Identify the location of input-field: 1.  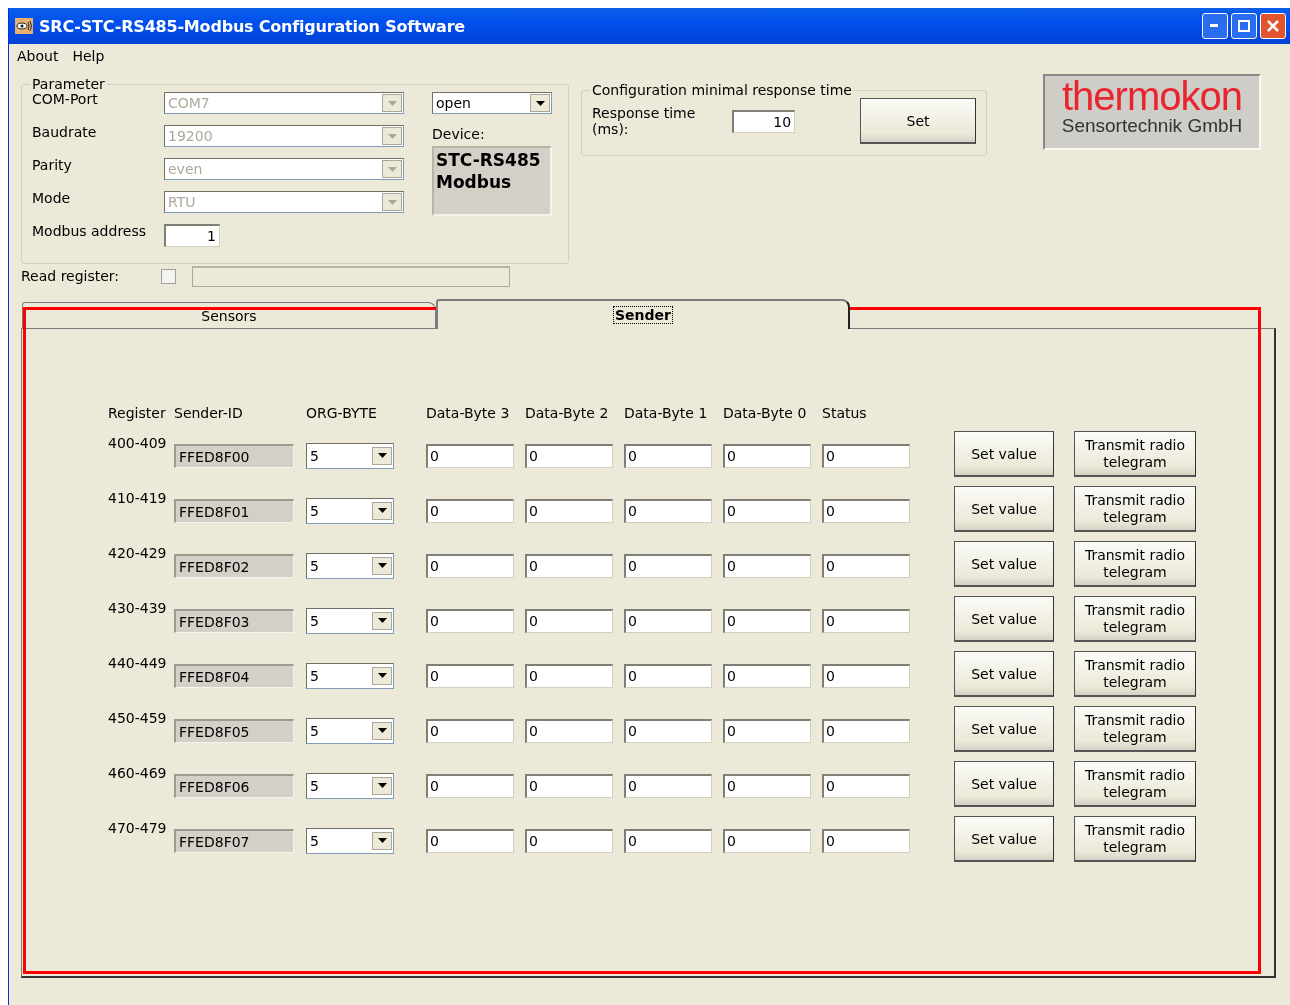
(192, 235).